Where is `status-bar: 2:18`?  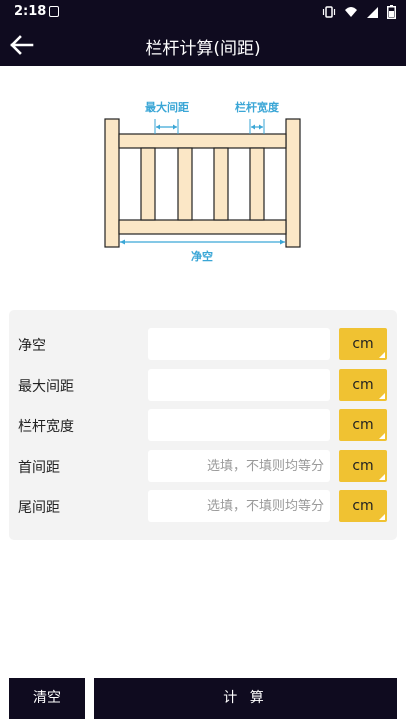
status-bar: 2:18 is located at coordinates (203, 12).